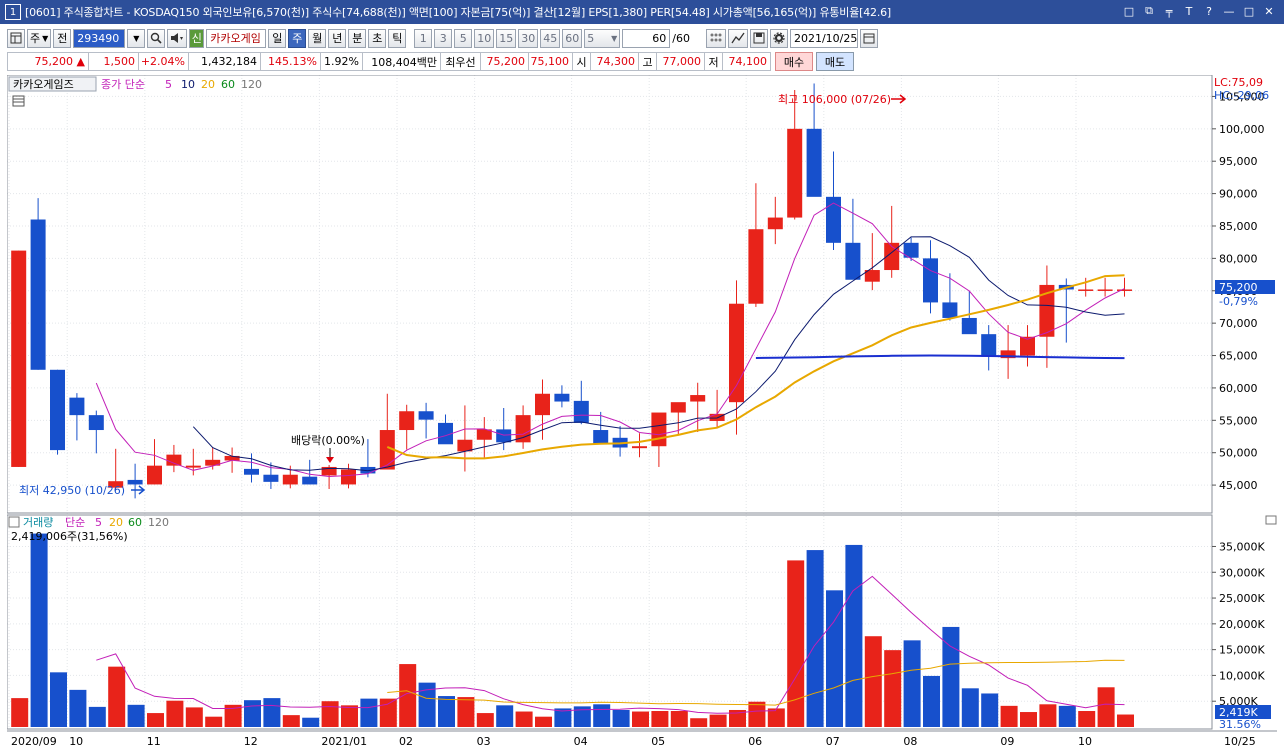 The width and height of the screenshot is (1284, 752). Describe the element at coordinates (823, 38) in the screenshot. I see `date-input: 2021/10/25` at that location.